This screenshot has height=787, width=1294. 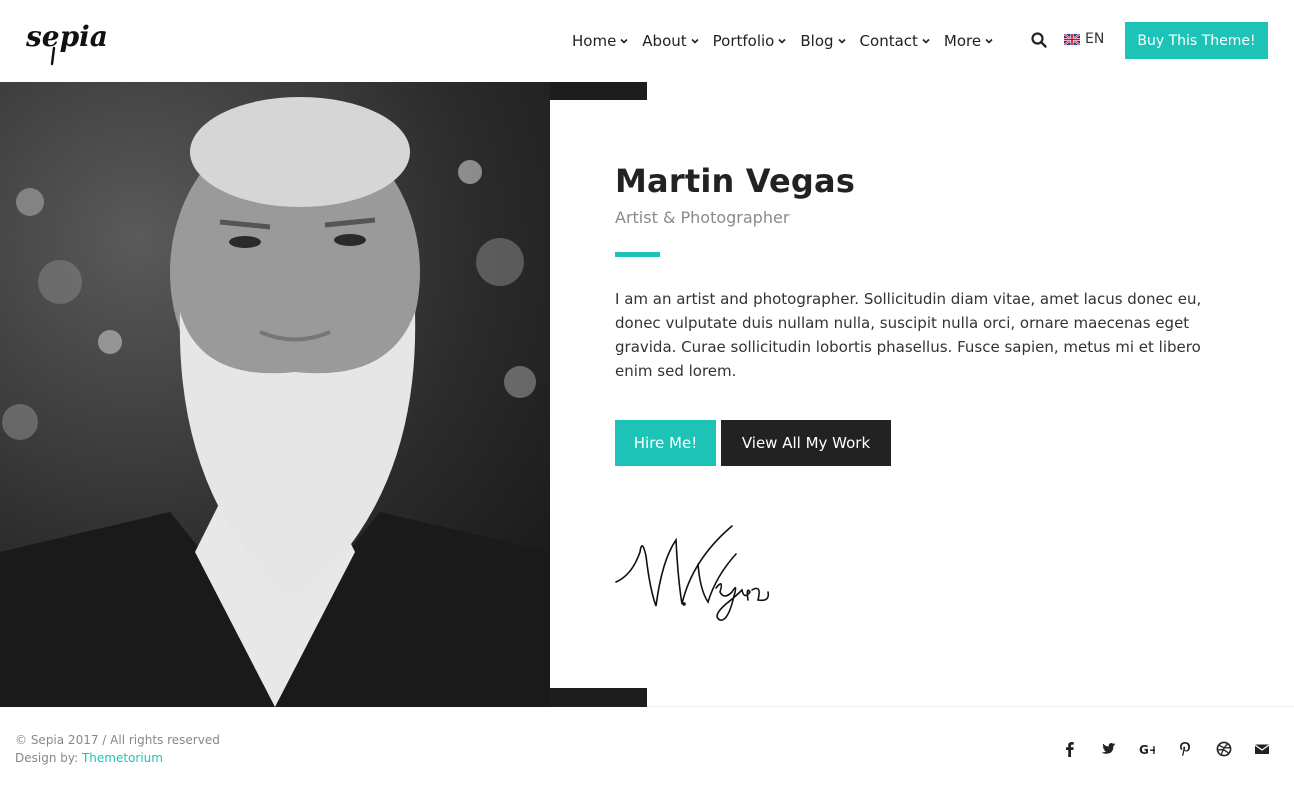 What do you see at coordinates (664, 41) in the screenshot?
I see `nav-label: About` at bounding box center [664, 41].